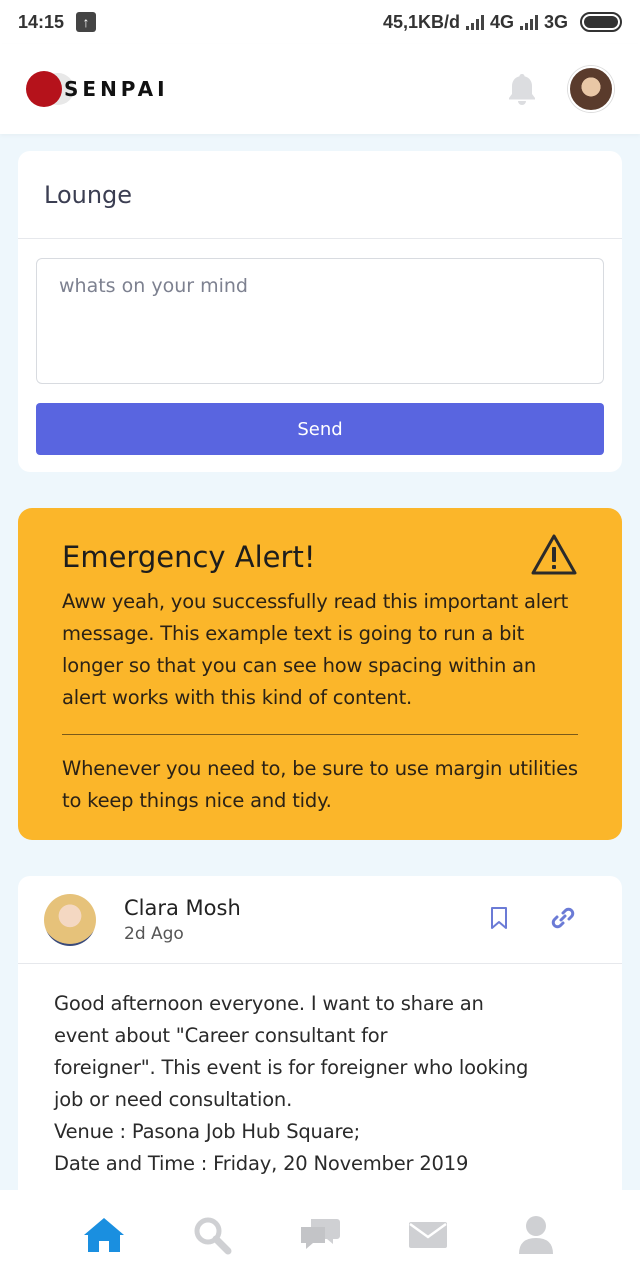  I want to click on bell-icon, so click(522, 89).